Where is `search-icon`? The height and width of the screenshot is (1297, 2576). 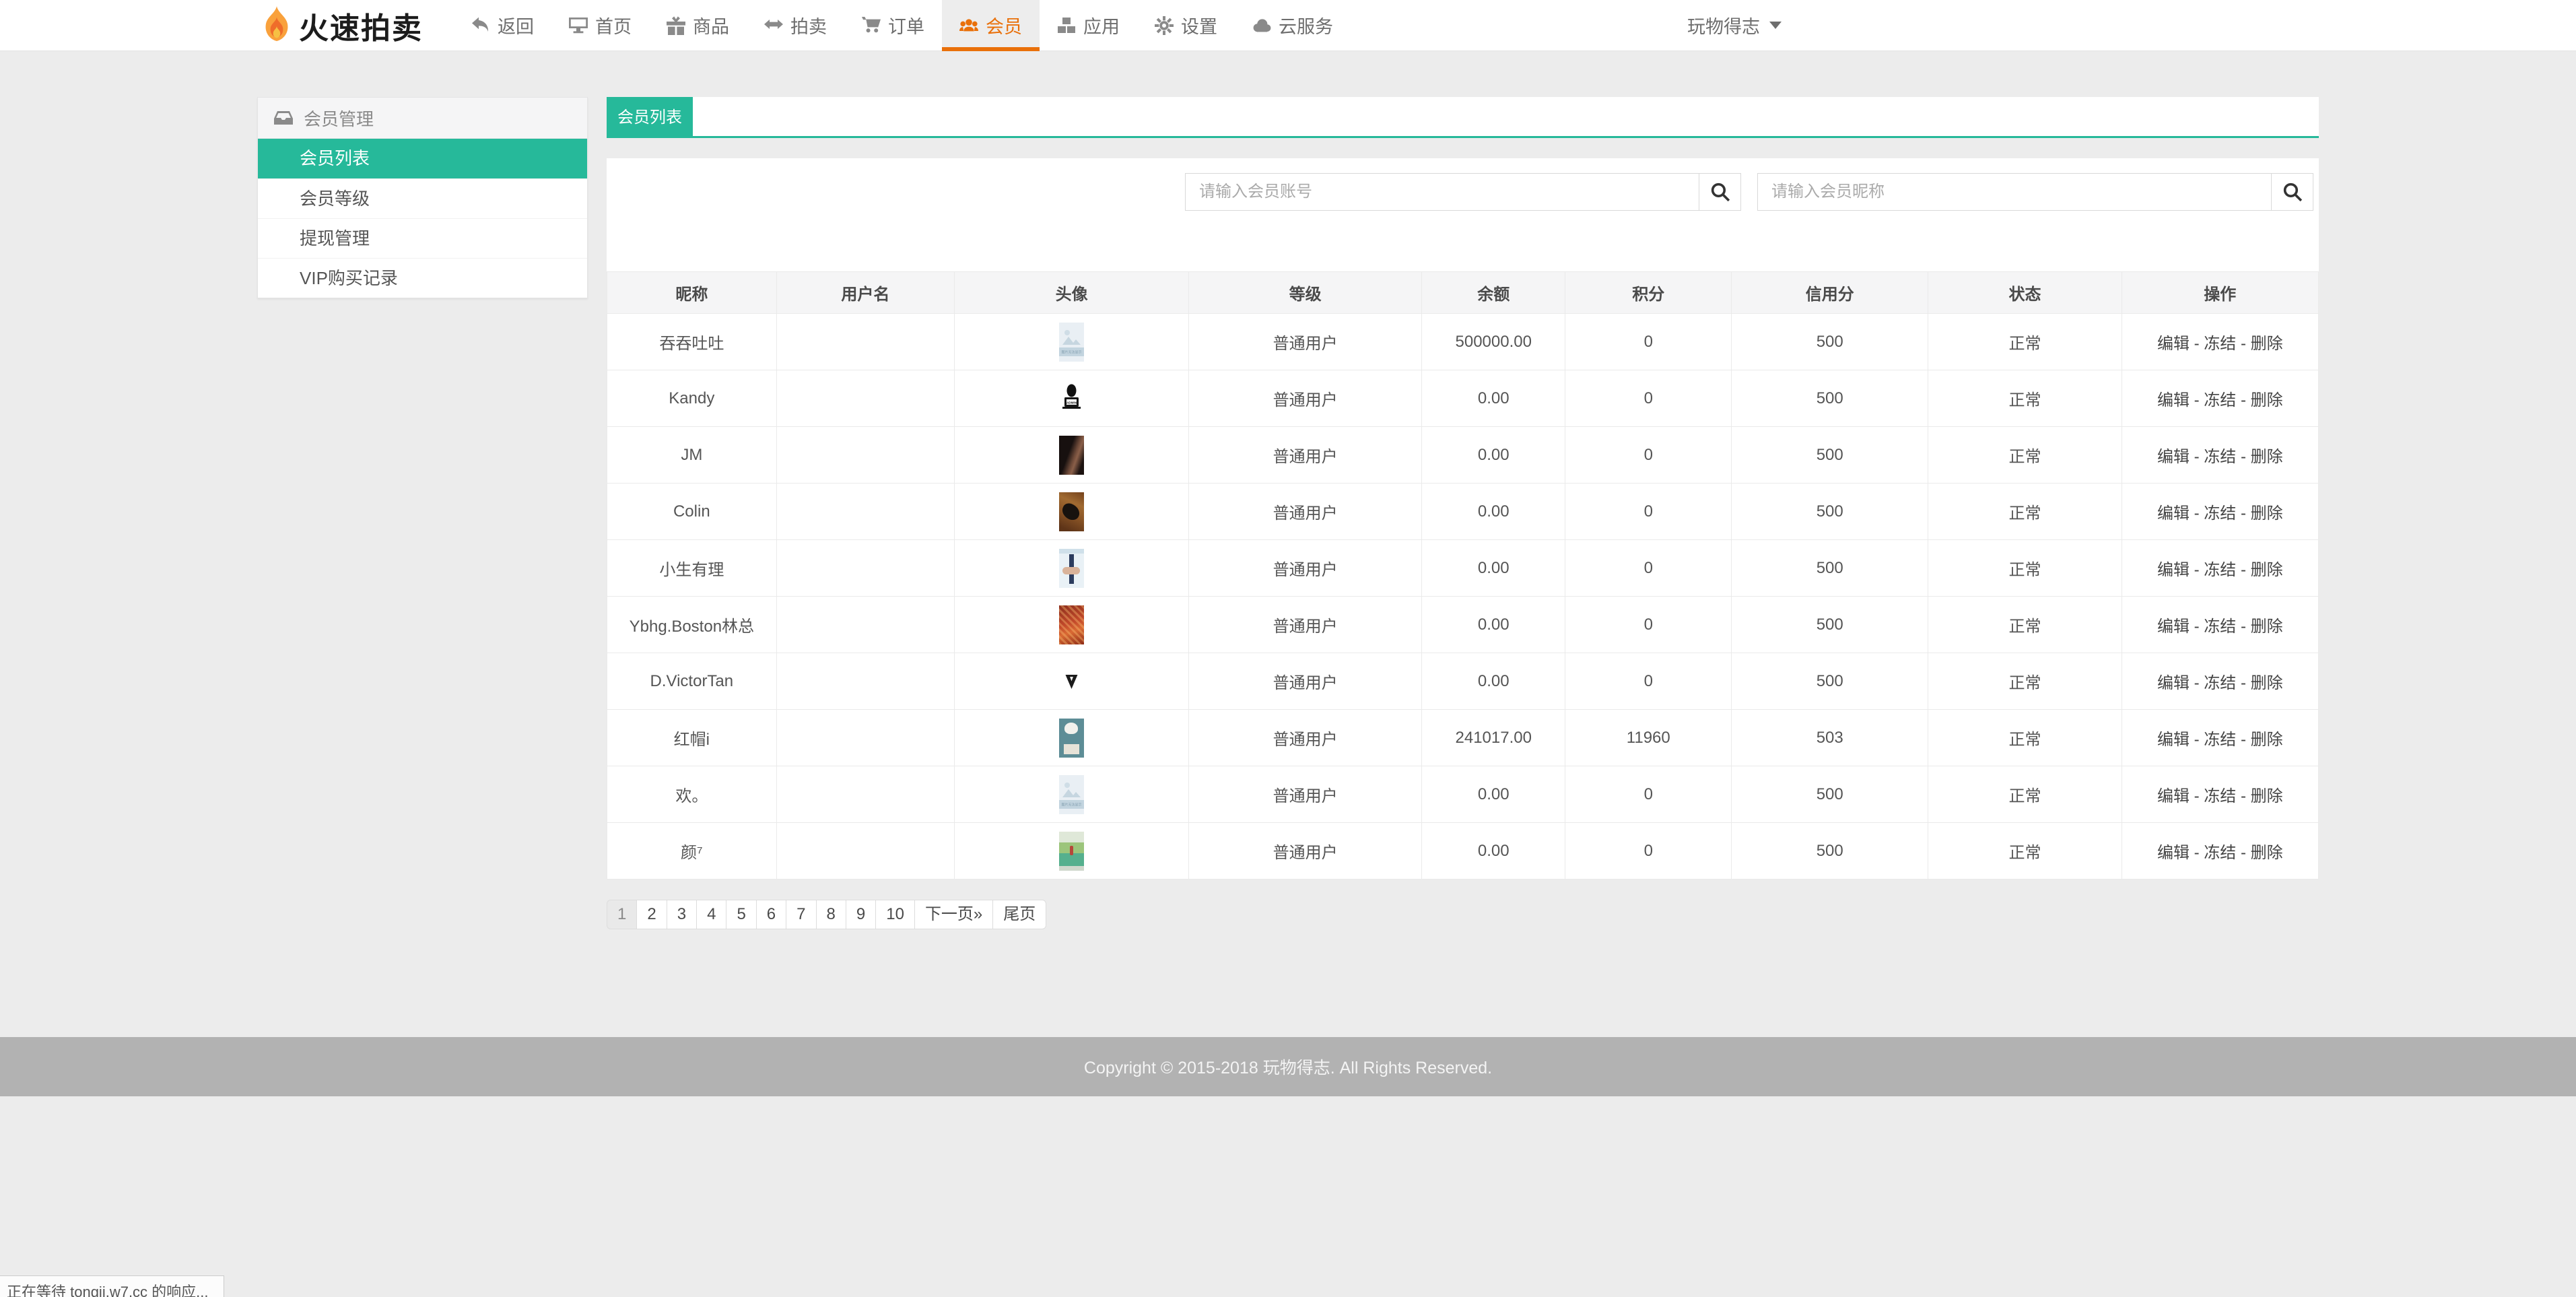
search-icon is located at coordinates (2292, 192).